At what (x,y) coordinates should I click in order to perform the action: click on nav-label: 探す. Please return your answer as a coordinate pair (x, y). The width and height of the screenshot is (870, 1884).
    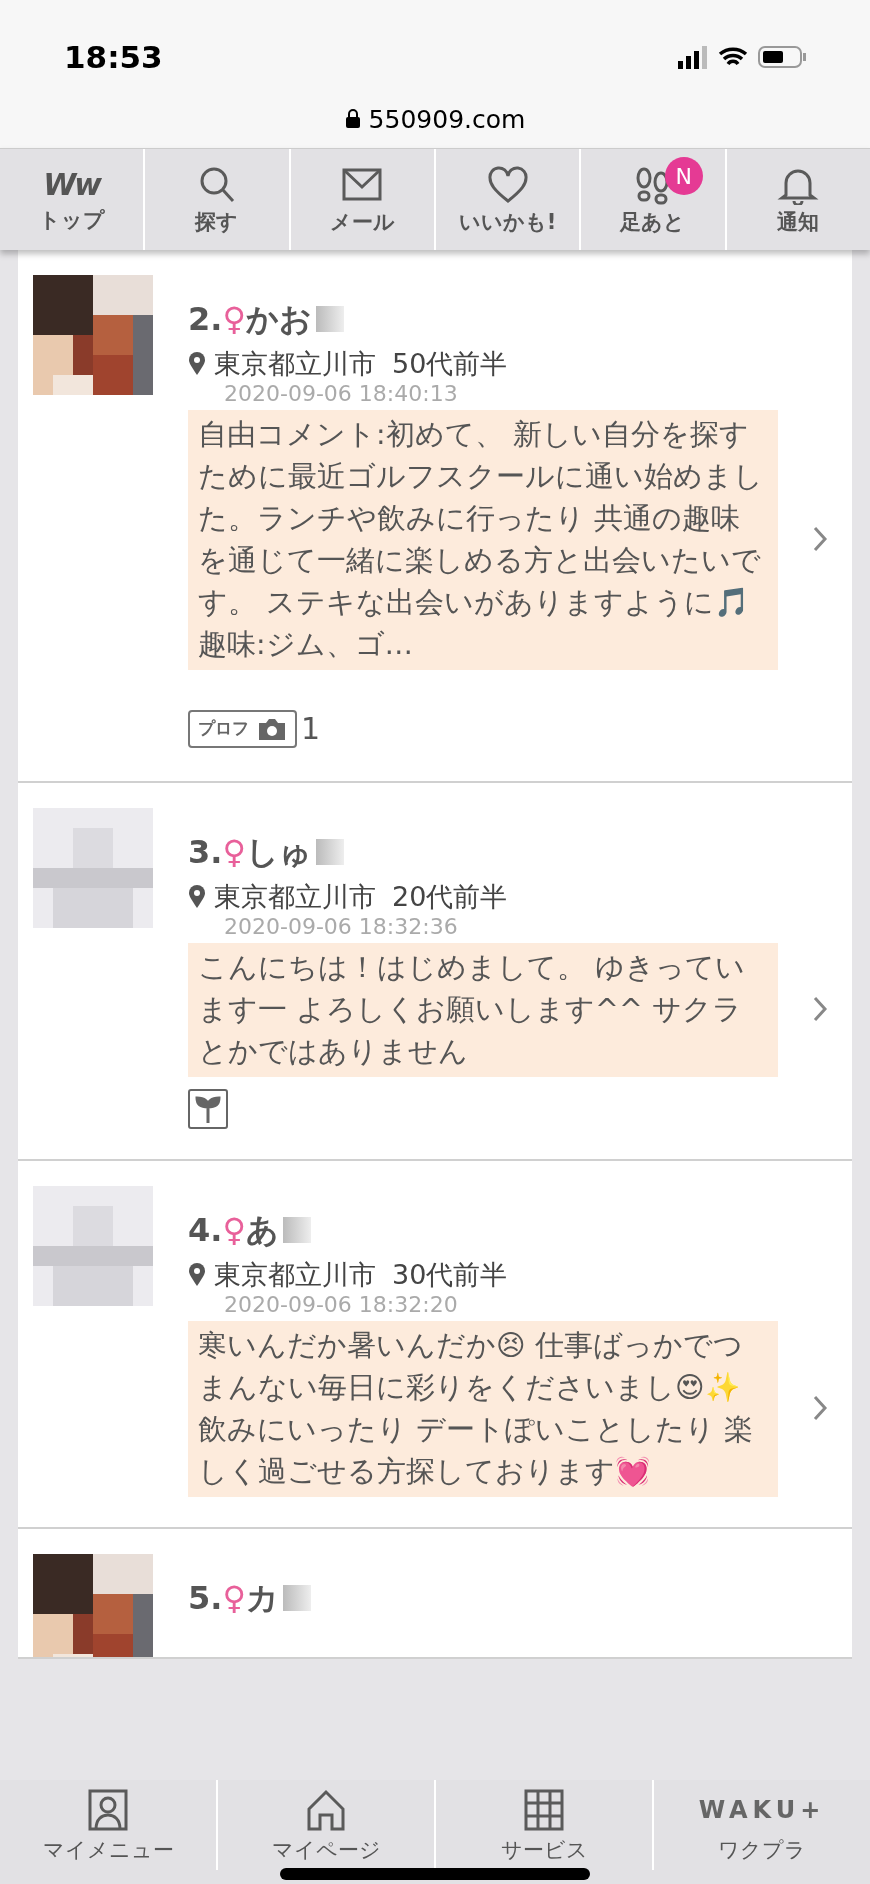
    Looking at the image, I should click on (217, 221).